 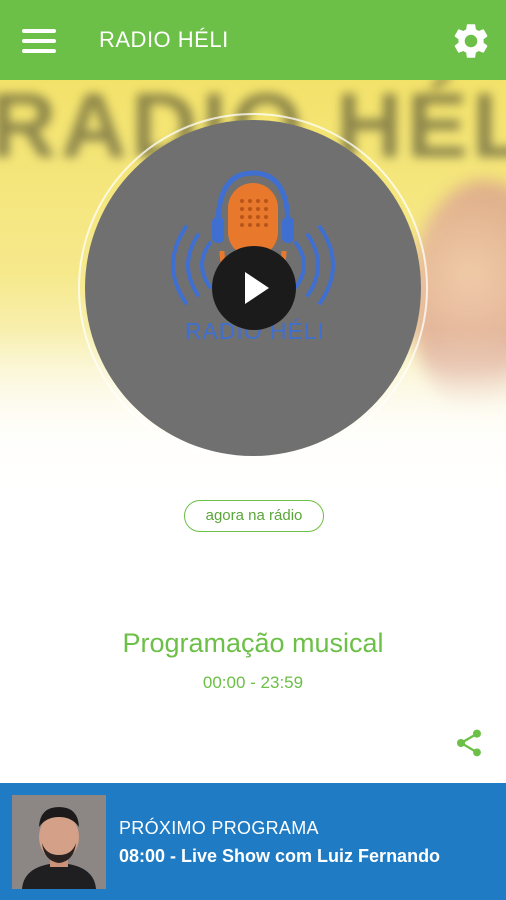 What do you see at coordinates (254, 516) in the screenshot?
I see `now-on-air-badge: agora na rádio` at bounding box center [254, 516].